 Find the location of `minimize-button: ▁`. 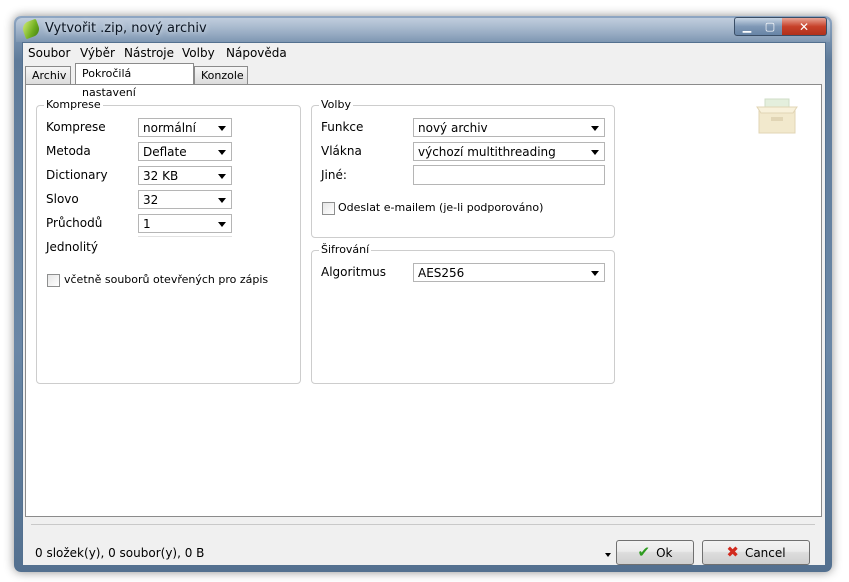

minimize-button: ▁ is located at coordinates (747, 26).